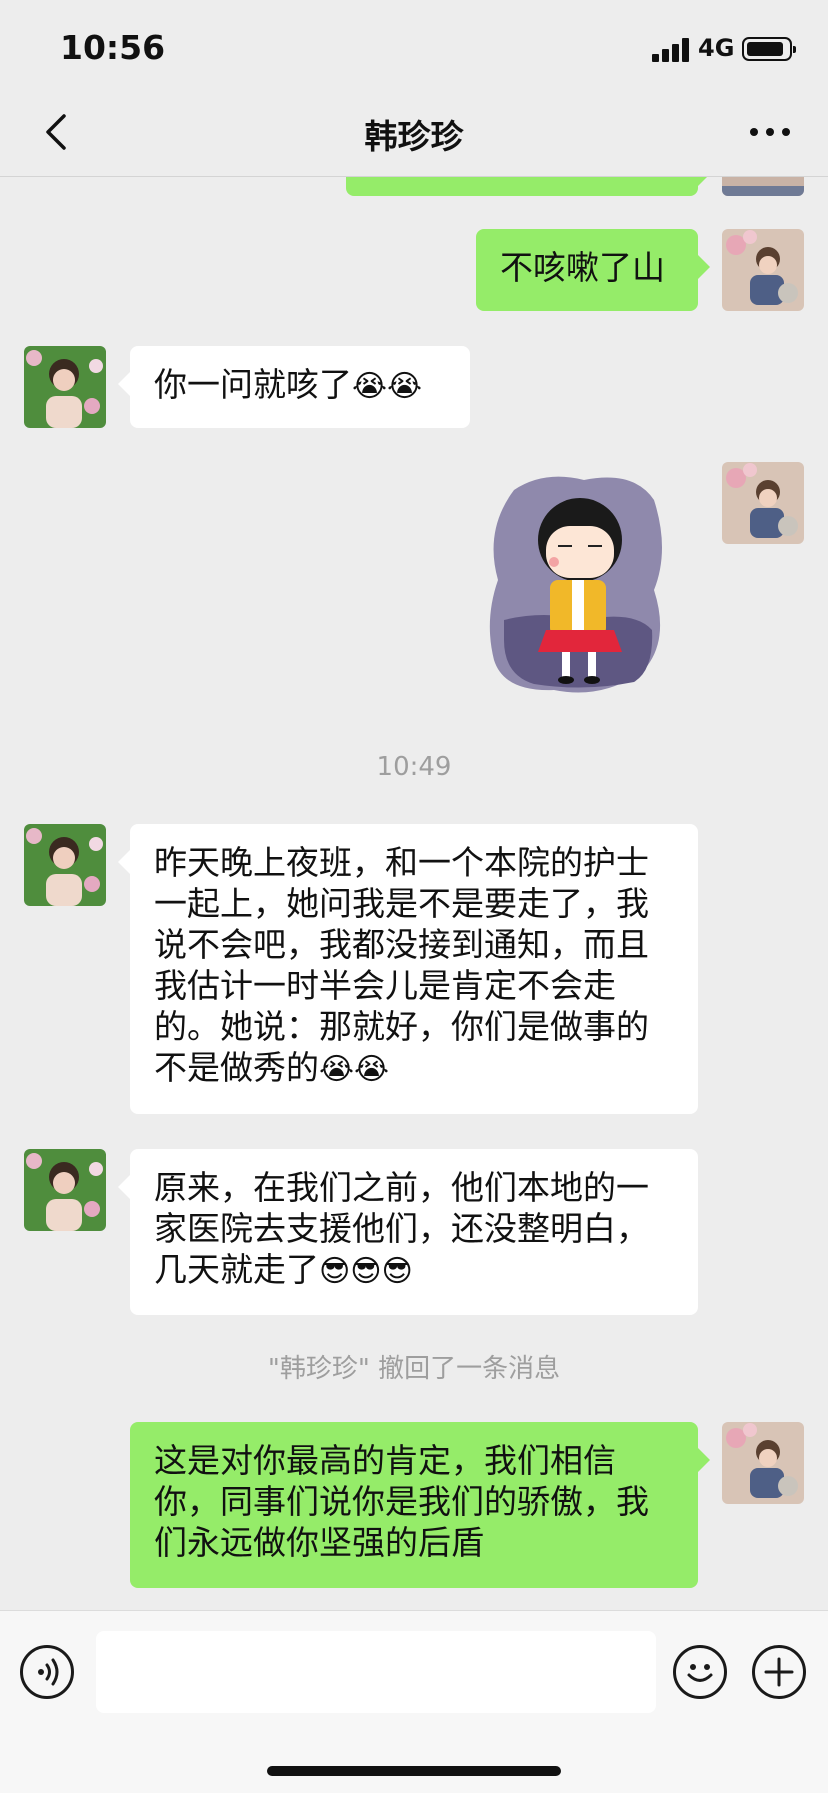  What do you see at coordinates (236, 1067) in the screenshot?
I see `message-line: 不是做秀的` at bounding box center [236, 1067].